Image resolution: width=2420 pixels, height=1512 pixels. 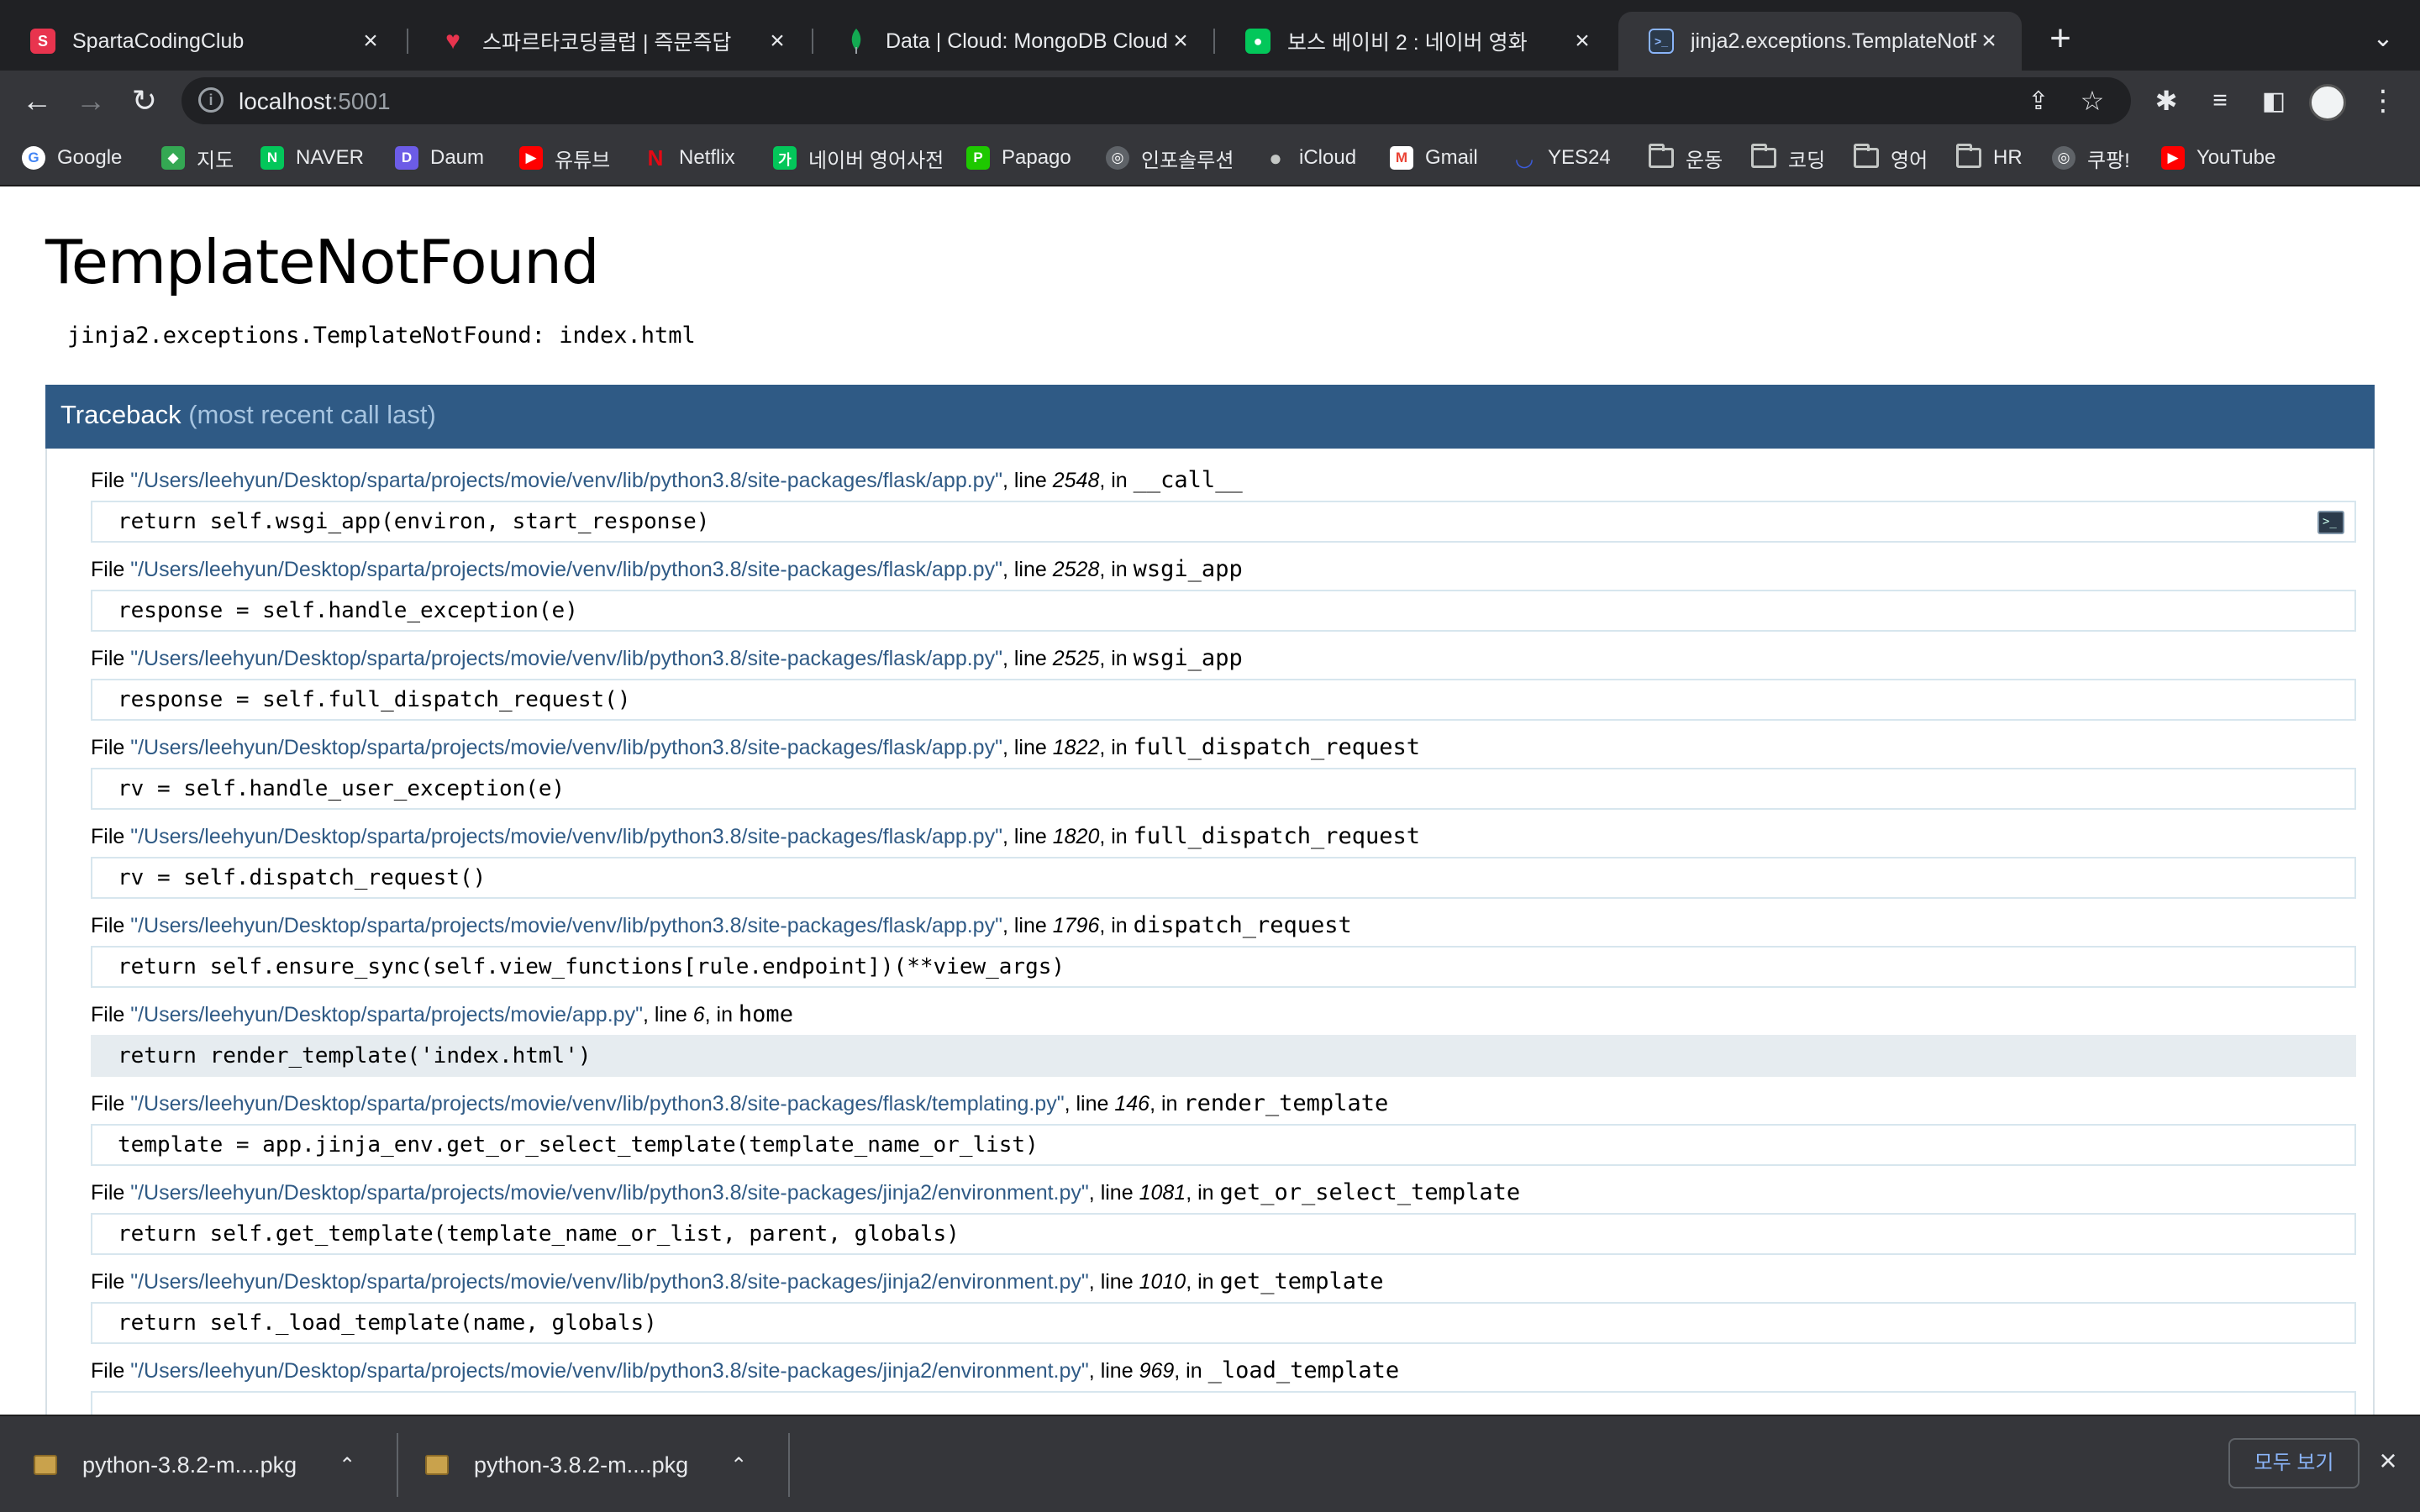 What do you see at coordinates (1224, 1403) in the screenshot?
I see `frame-code-line` at bounding box center [1224, 1403].